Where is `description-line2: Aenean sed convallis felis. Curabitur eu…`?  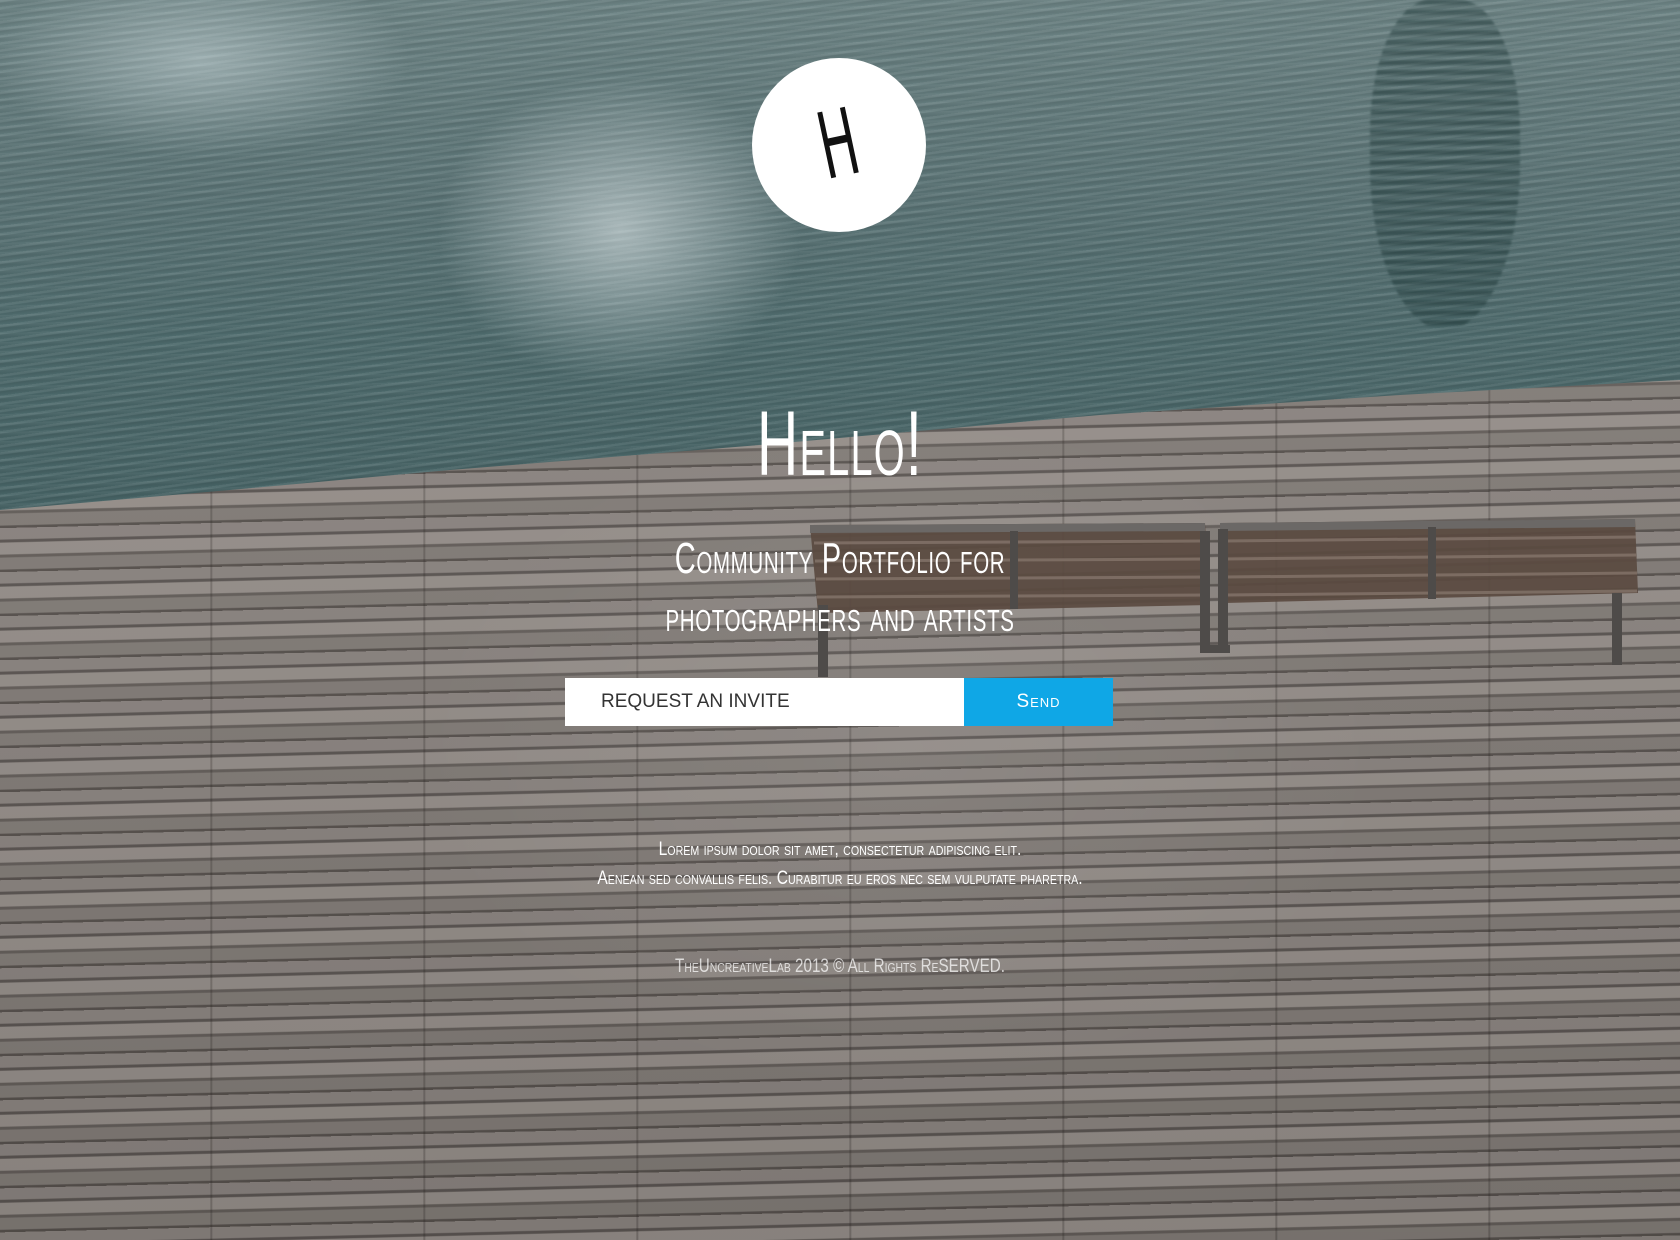 description-line2: Aenean sed convallis felis. Curabitur eu… is located at coordinates (840, 878).